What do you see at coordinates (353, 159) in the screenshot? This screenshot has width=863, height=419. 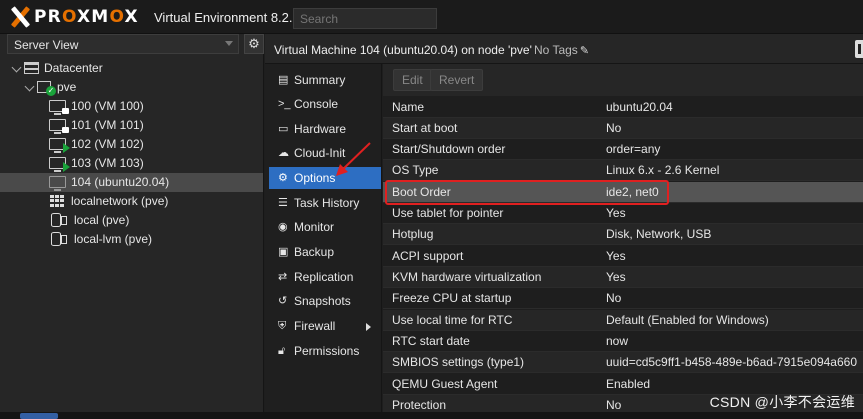 I see `annotation-arrow-icon` at bounding box center [353, 159].